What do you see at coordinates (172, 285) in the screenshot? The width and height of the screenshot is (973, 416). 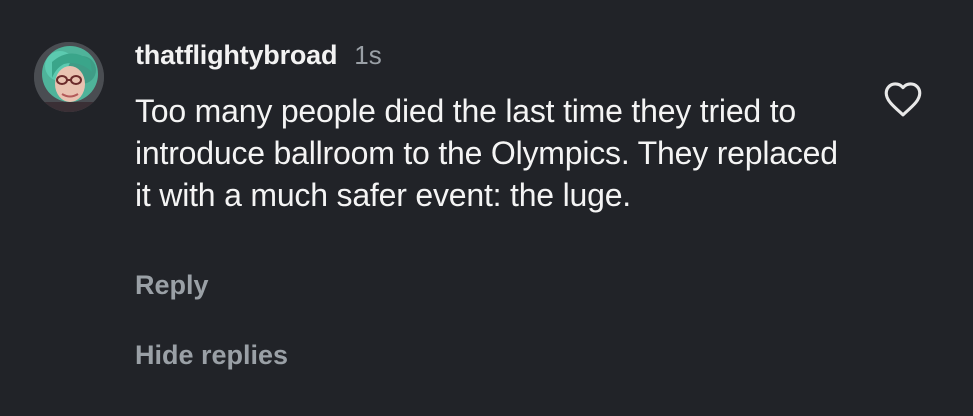 I see `reply-button: Reply` at bounding box center [172, 285].